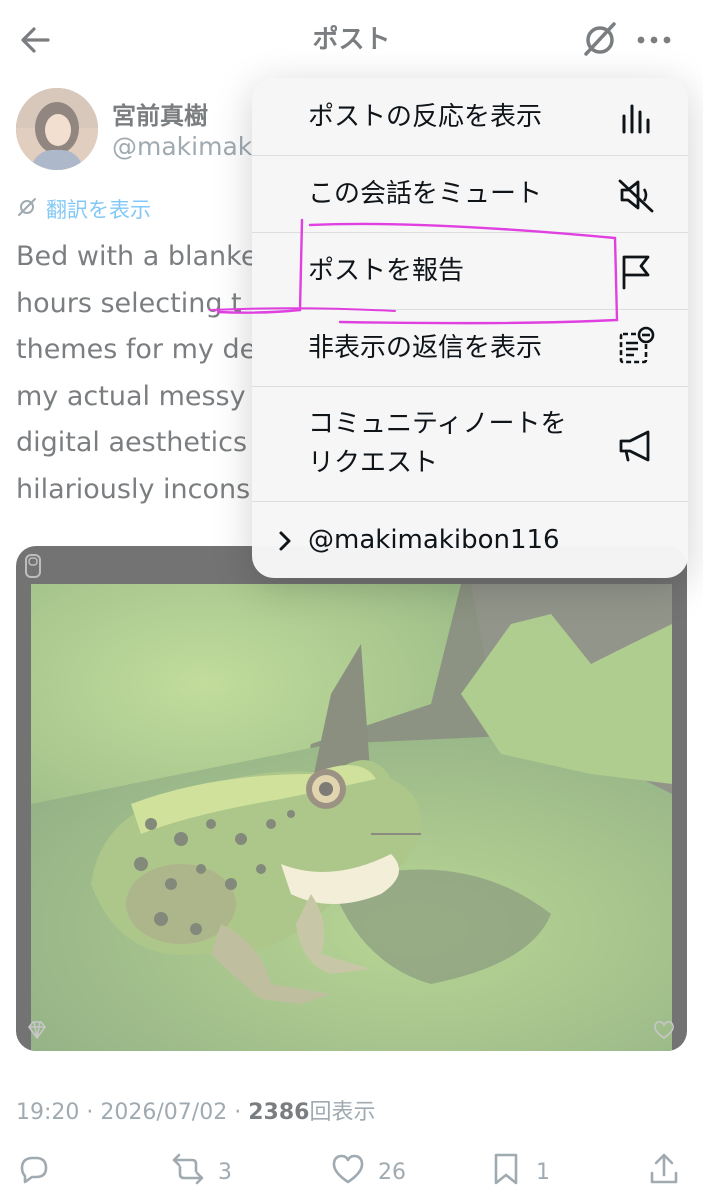 The image size is (703, 1200). I want to click on menu-item-label: ポストを報告, so click(386, 271).